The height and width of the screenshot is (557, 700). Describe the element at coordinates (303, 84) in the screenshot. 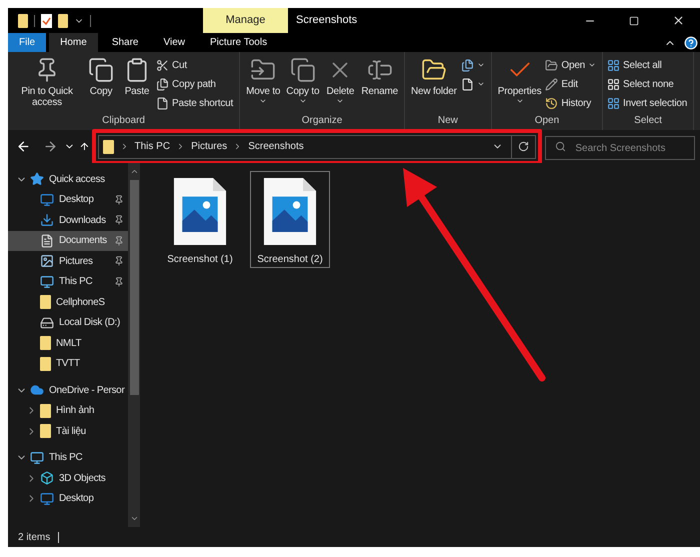

I see `ribbon-button: Copy to` at that location.